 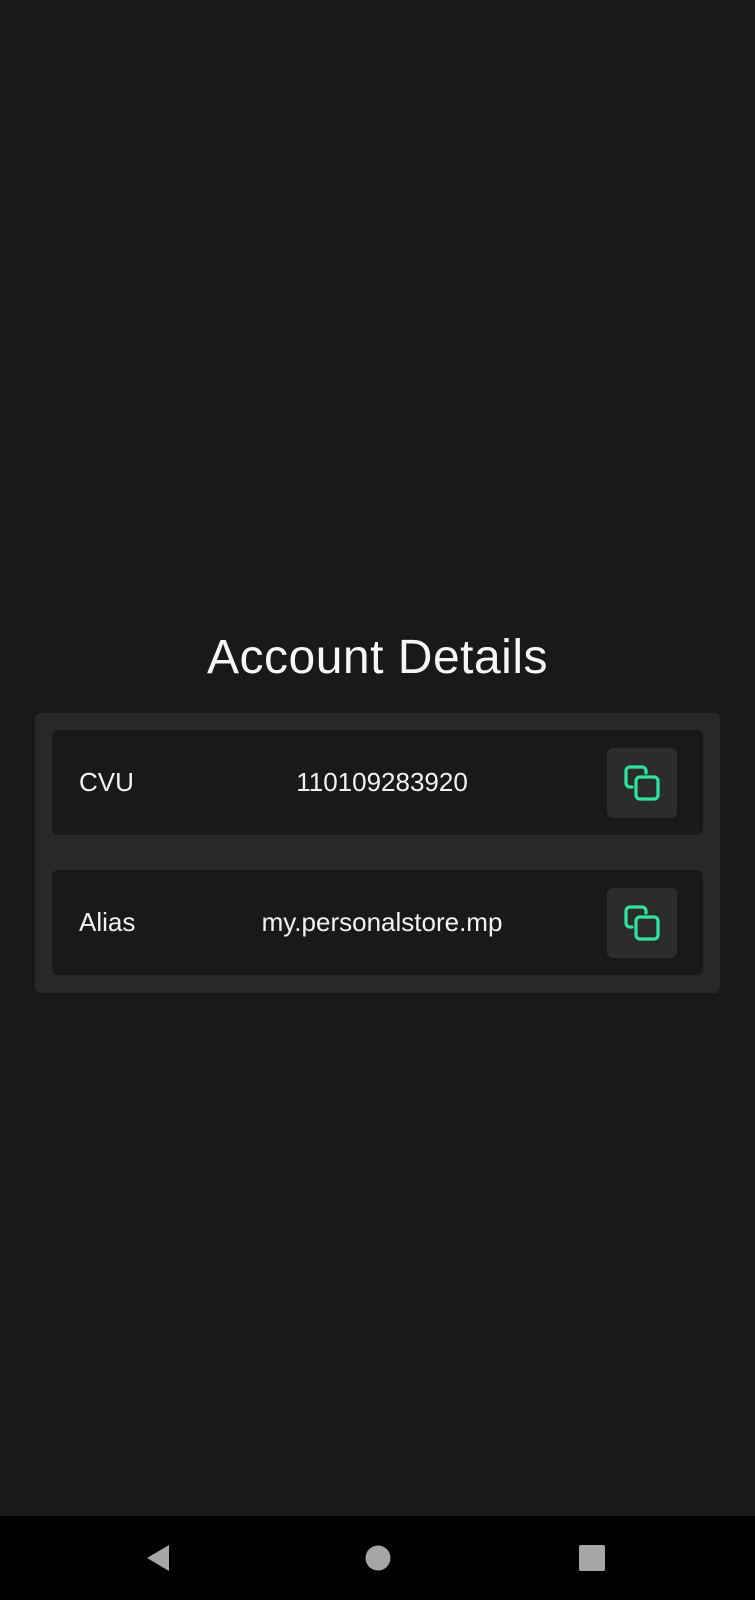 I want to click on nav-back-button, so click(x=158, y=1558).